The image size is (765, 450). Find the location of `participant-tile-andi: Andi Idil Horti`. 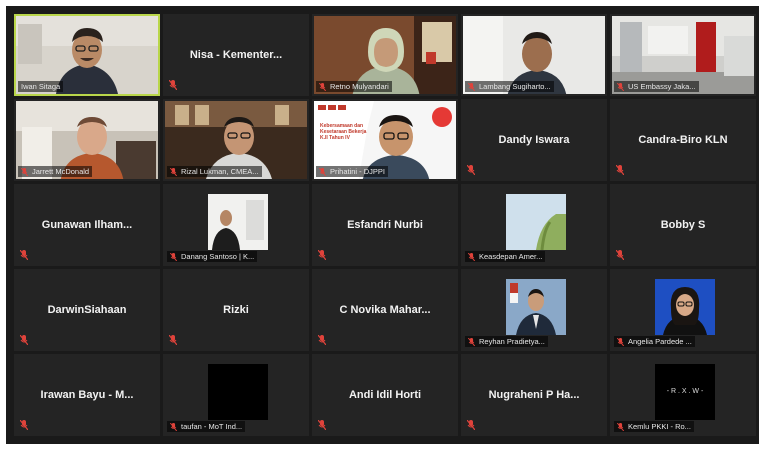

participant-tile-andi: Andi Idil Horti is located at coordinates (385, 395).